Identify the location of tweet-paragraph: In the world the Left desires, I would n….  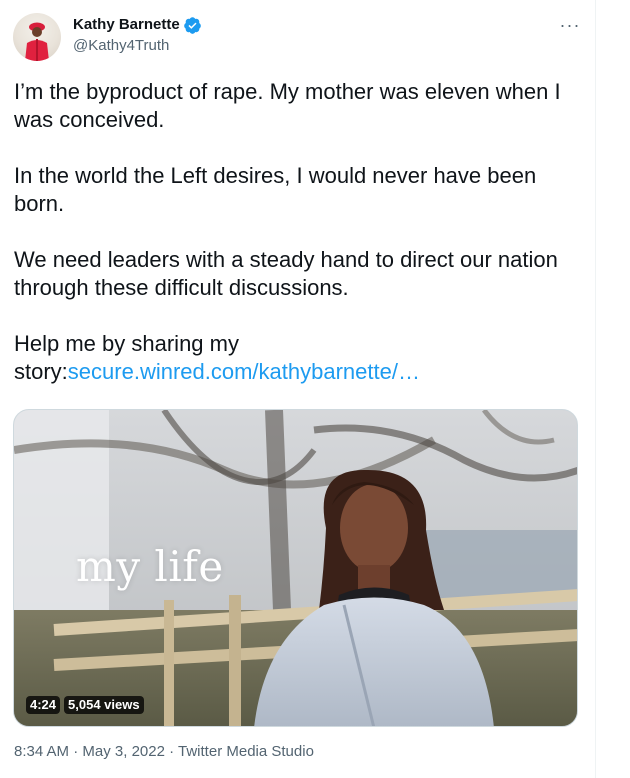
(275, 189).